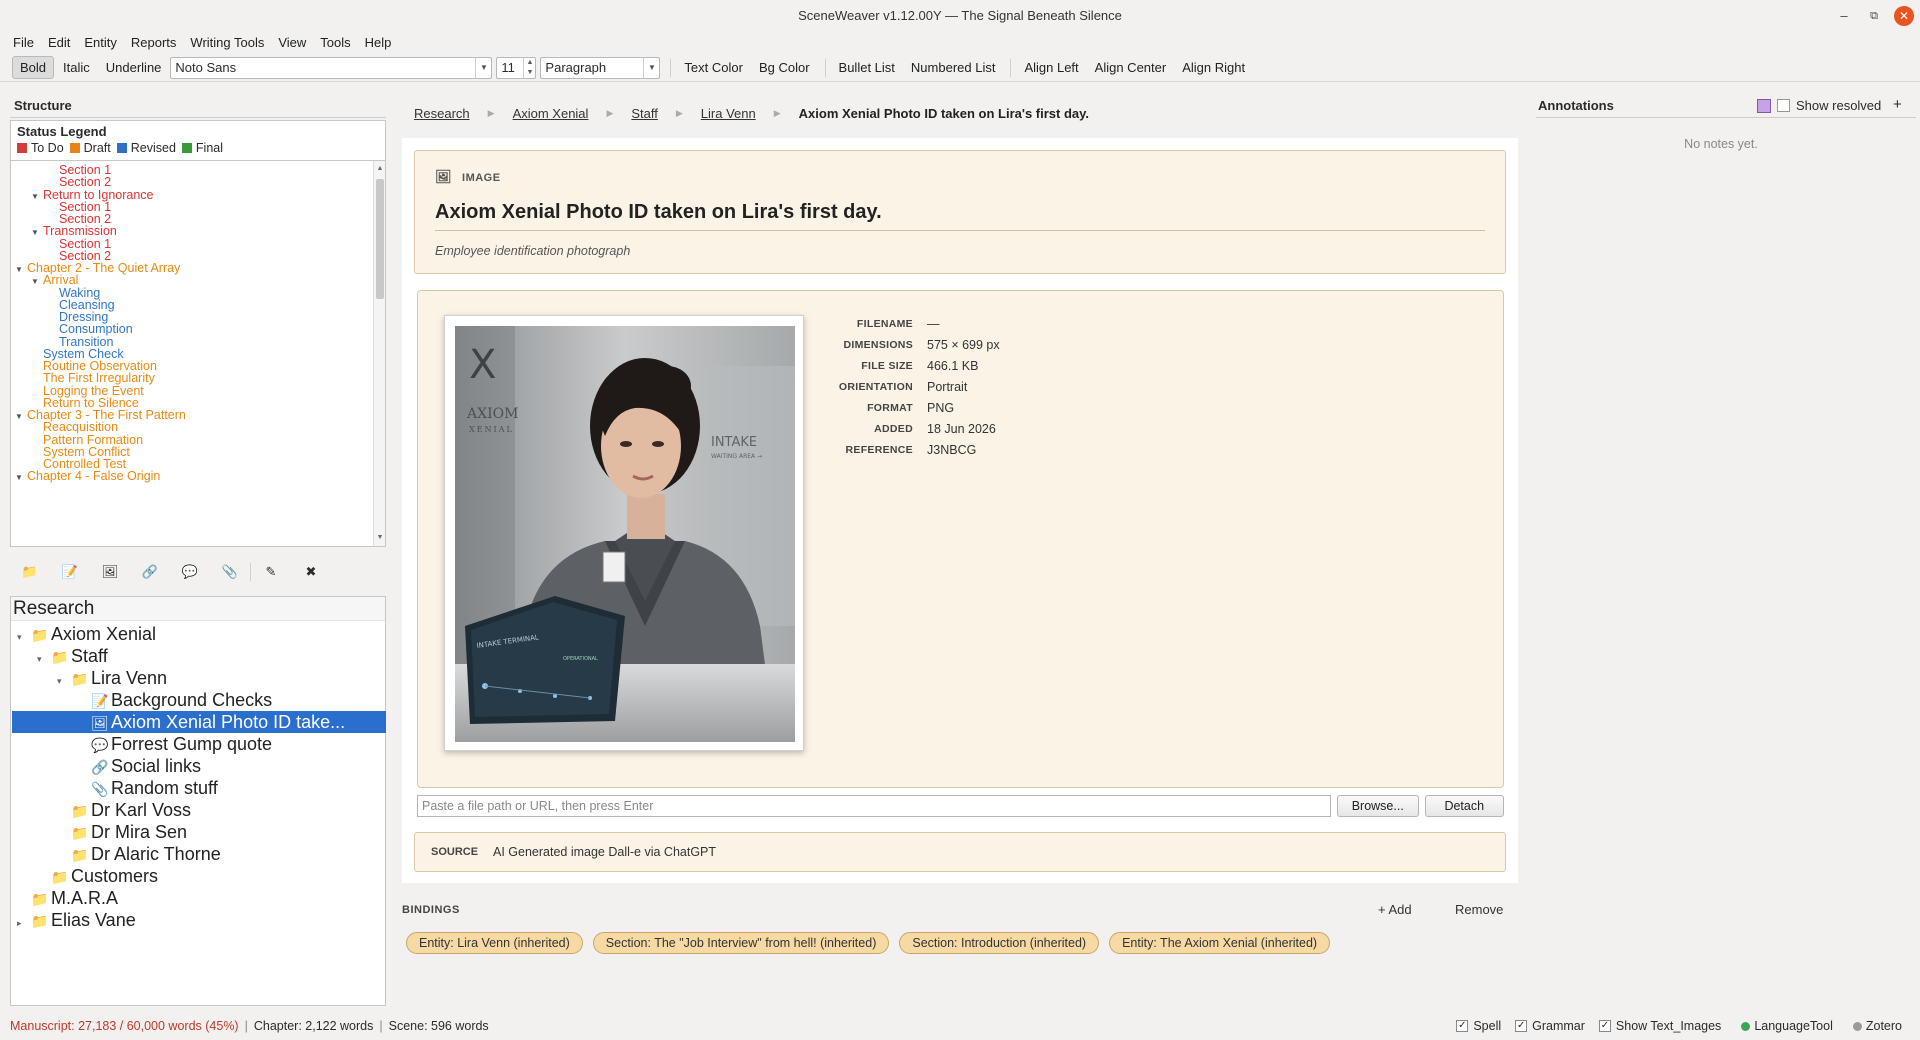 The width and height of the screenshot is (1920, 1040). Describe the element at coordinates (600, 67) in the screenshot. I see `paragraph-style-select: Paragraph ▼` at that location.